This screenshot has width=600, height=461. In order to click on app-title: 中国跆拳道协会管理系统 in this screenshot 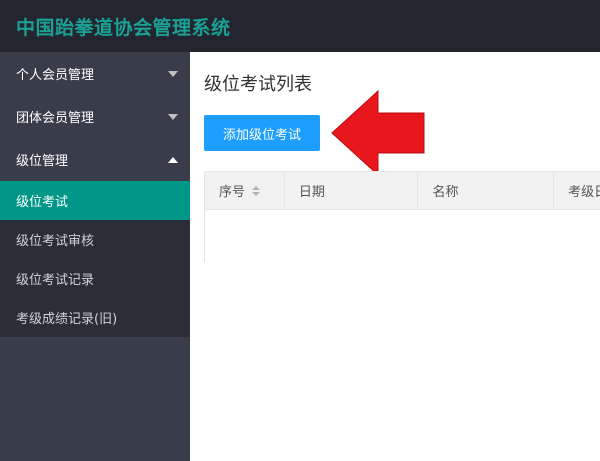, I will do `click(123, 27)`.